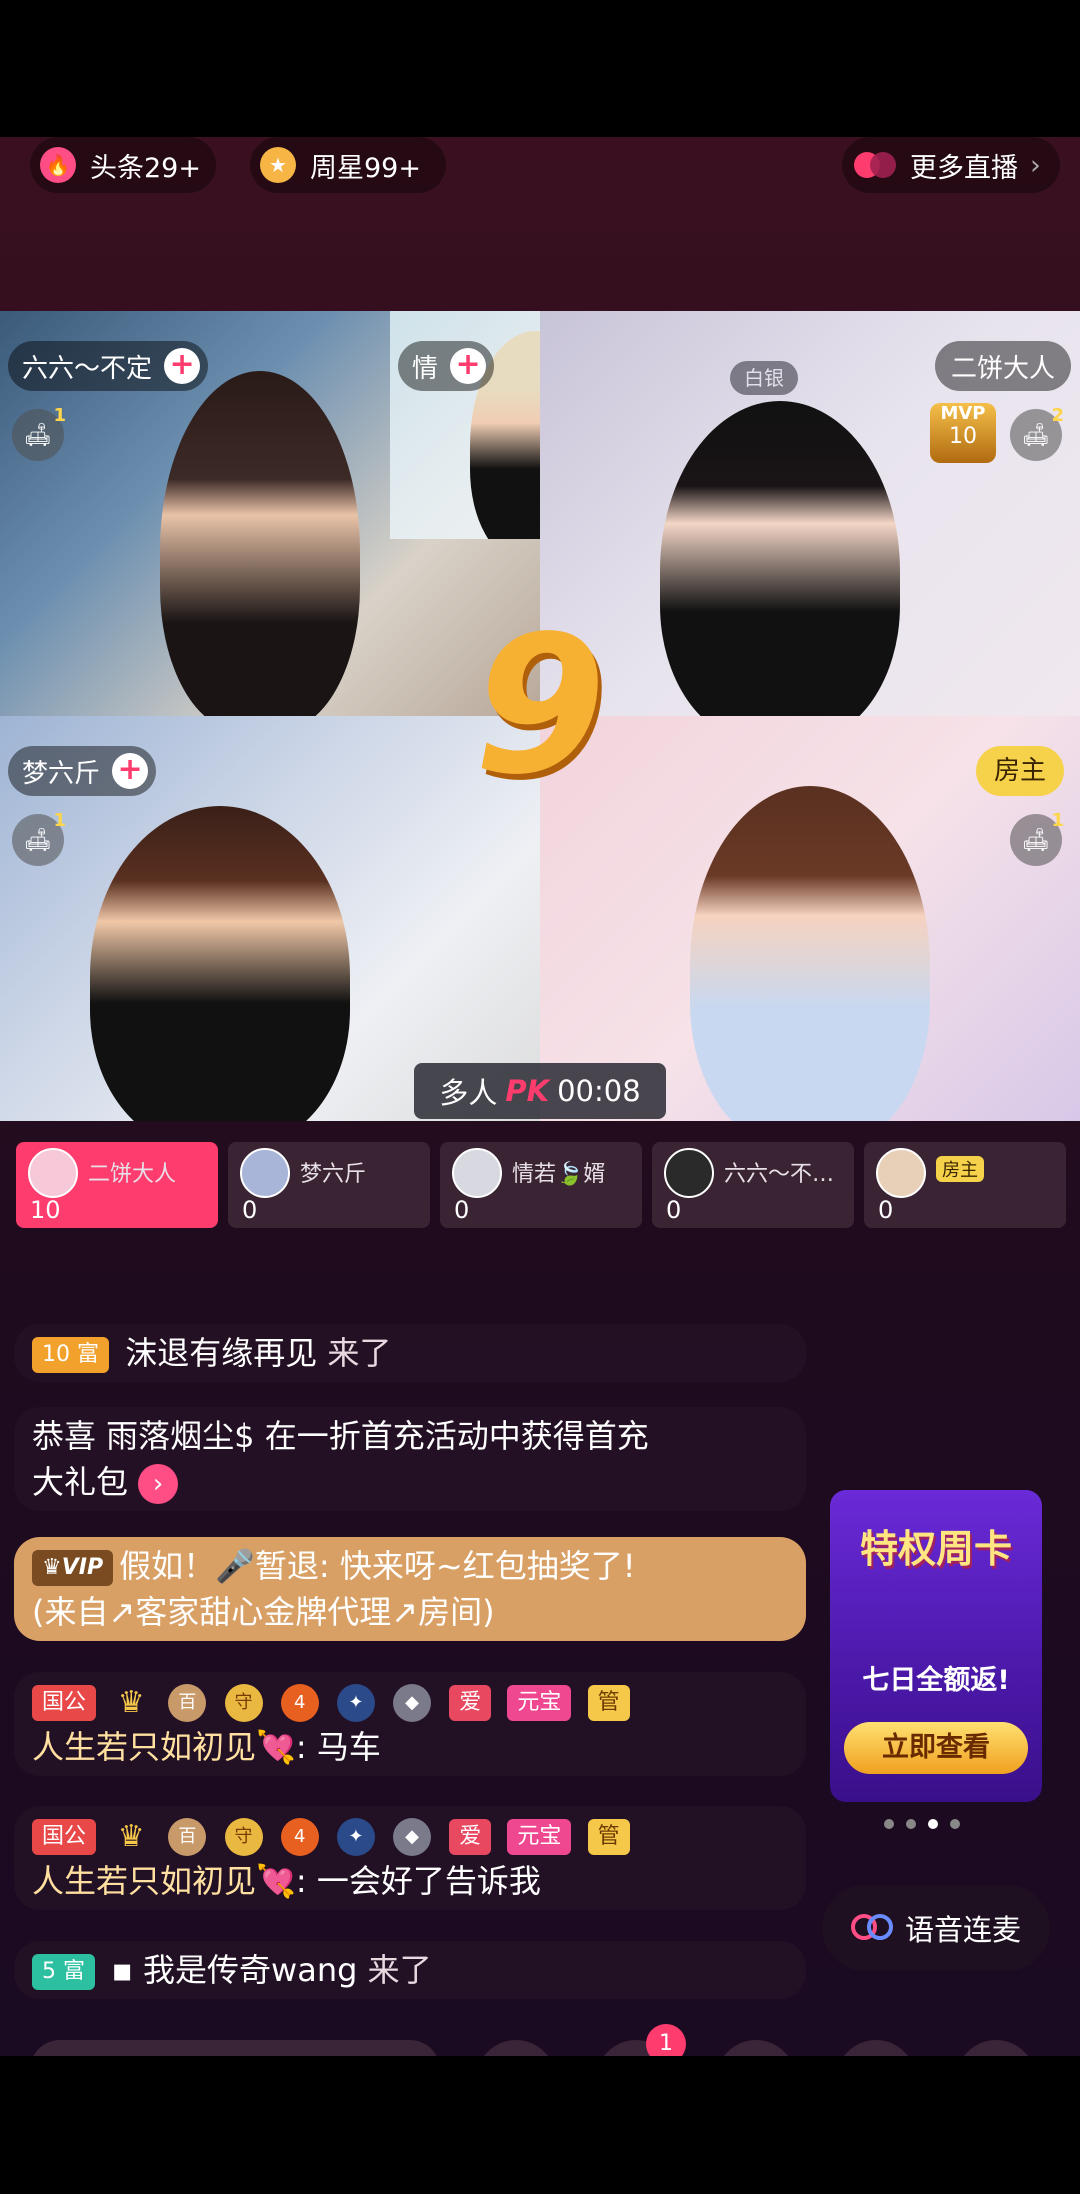  I want to click on chat-message: 国公 ♛ 百 守 4 ✦ ◆ 爱 元宝 管 人生若只如初见💘: 马车, so click(410, 1724).